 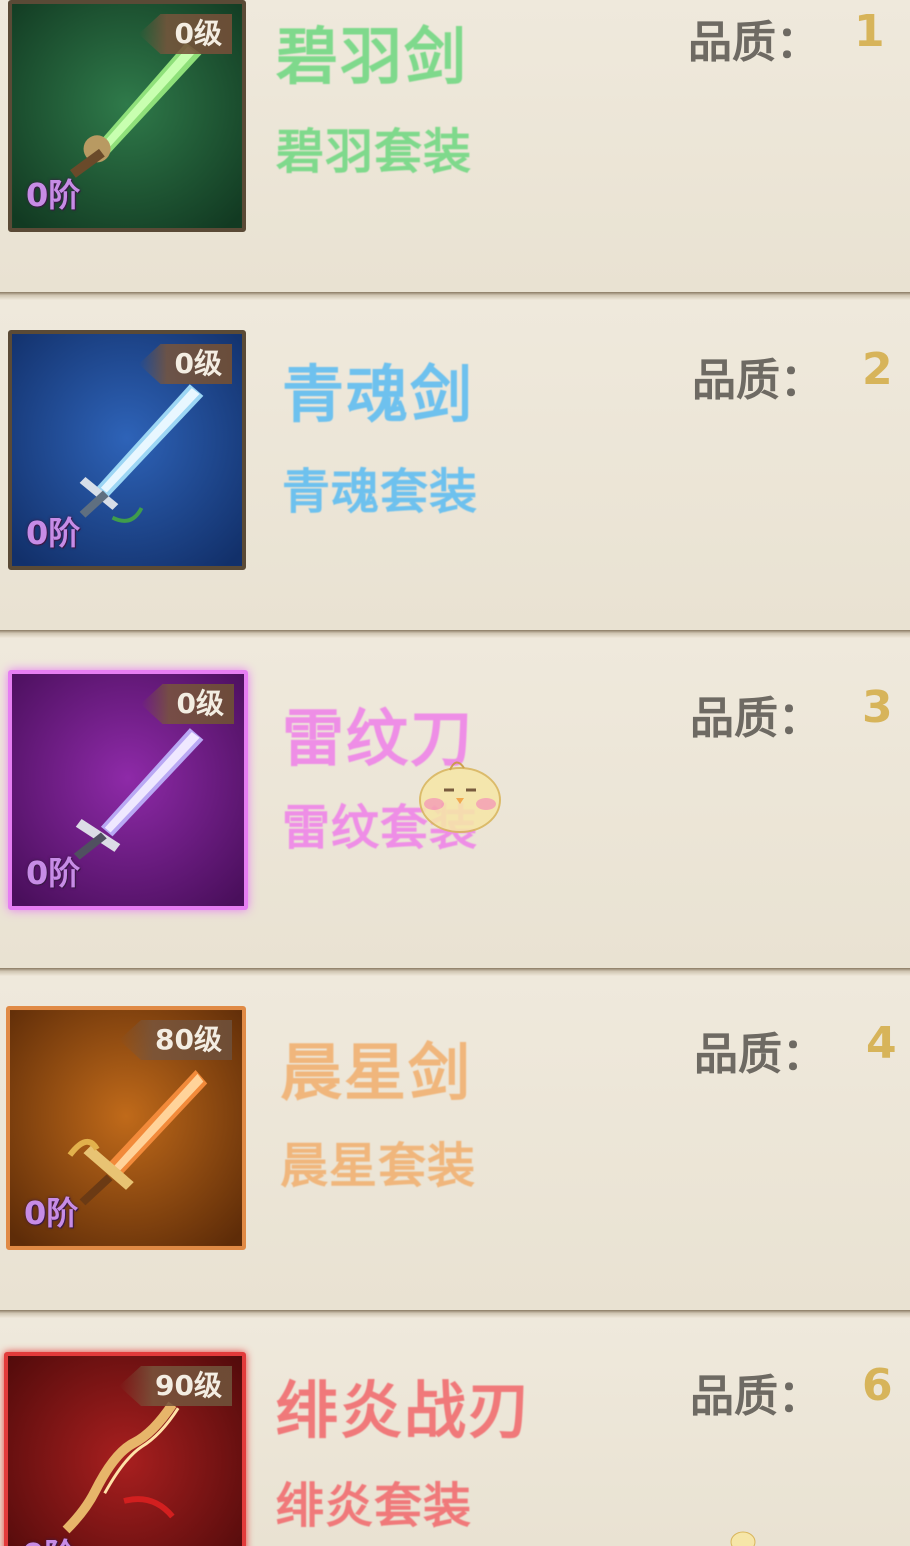 What do you see at coordinates (877, 707) in the screenshot?
I see `quality-value: 3` at bounding box center [877, 707].